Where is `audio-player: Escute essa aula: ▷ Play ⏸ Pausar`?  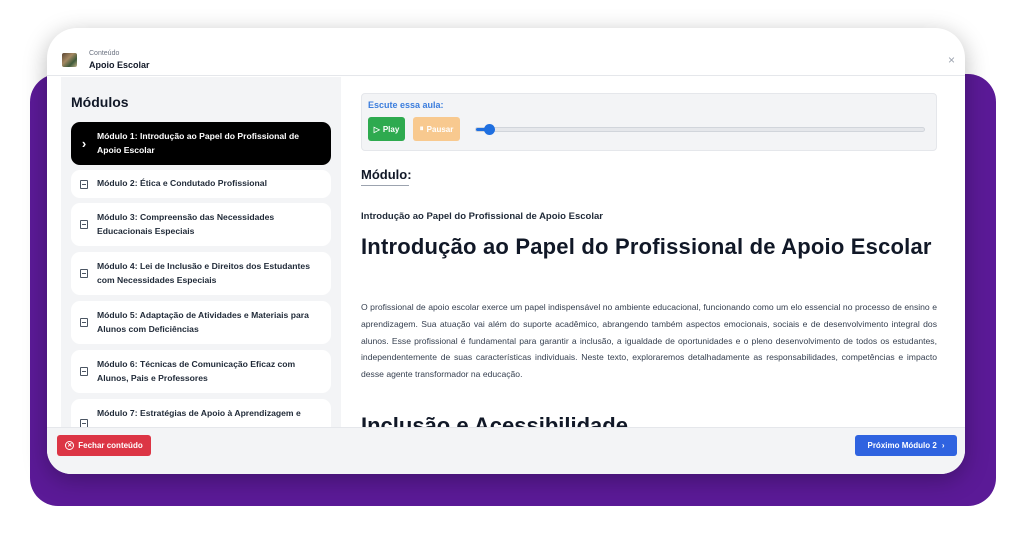
audio-player: Escute essa aula: ▷ Play ⏸ Pausar is located at coordinates (649, 122).